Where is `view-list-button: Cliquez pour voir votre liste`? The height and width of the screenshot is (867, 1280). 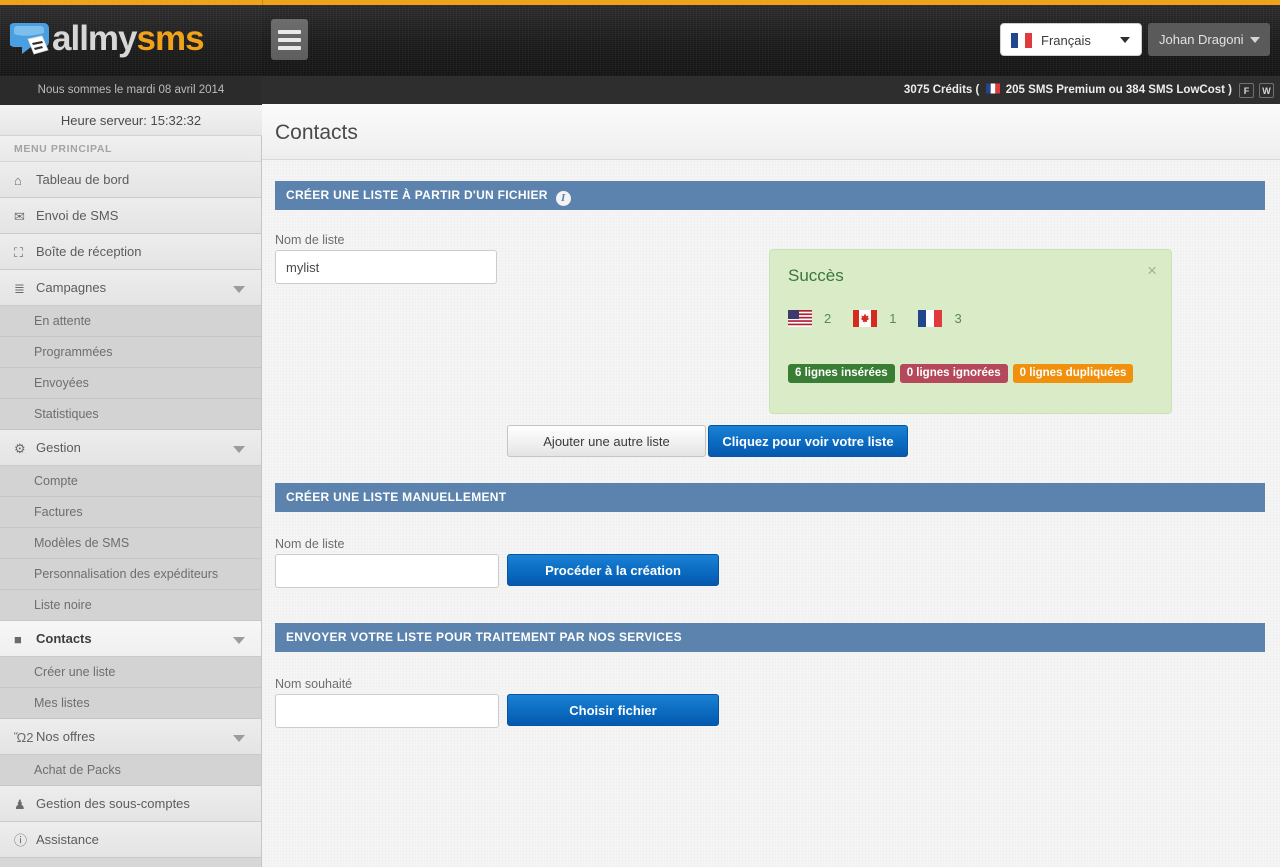
view-list-button: Cliquez pour voir votre liste is located at coordinates (808, 441).